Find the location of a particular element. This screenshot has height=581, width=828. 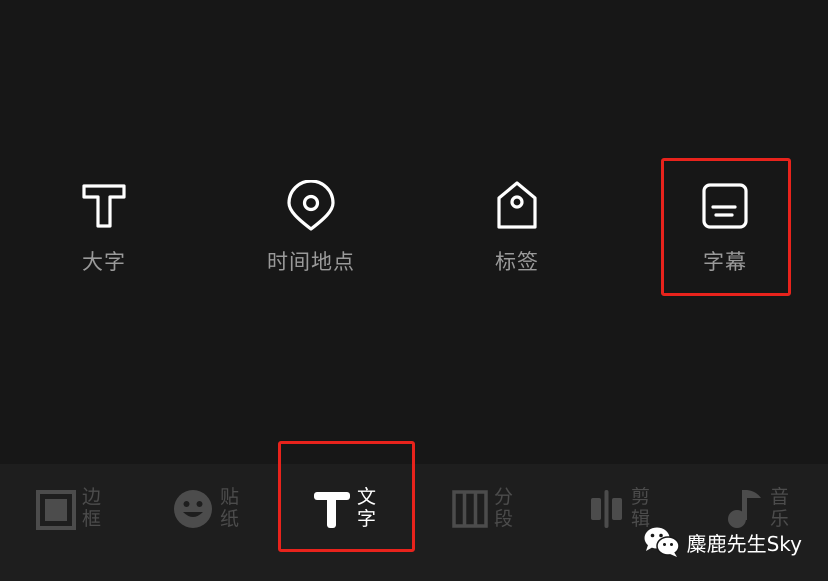

segment-icon is located at coordinates (470, 509).